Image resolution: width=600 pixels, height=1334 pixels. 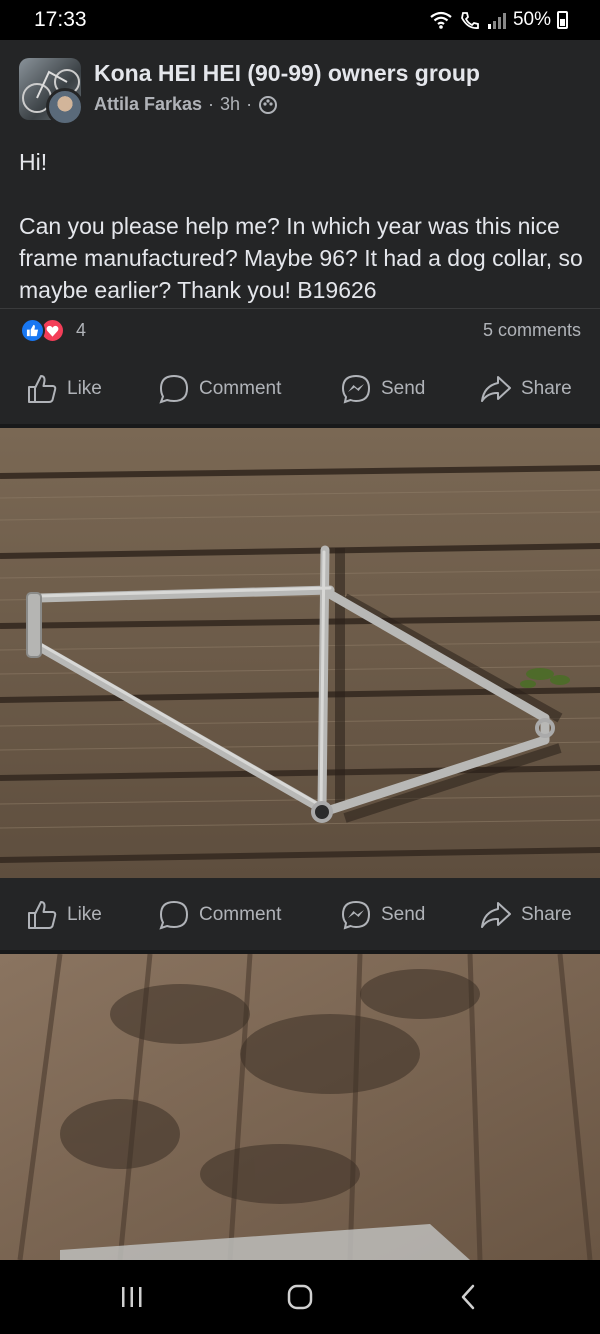 I want to click on back-icon, so click(x=468, y=1297).